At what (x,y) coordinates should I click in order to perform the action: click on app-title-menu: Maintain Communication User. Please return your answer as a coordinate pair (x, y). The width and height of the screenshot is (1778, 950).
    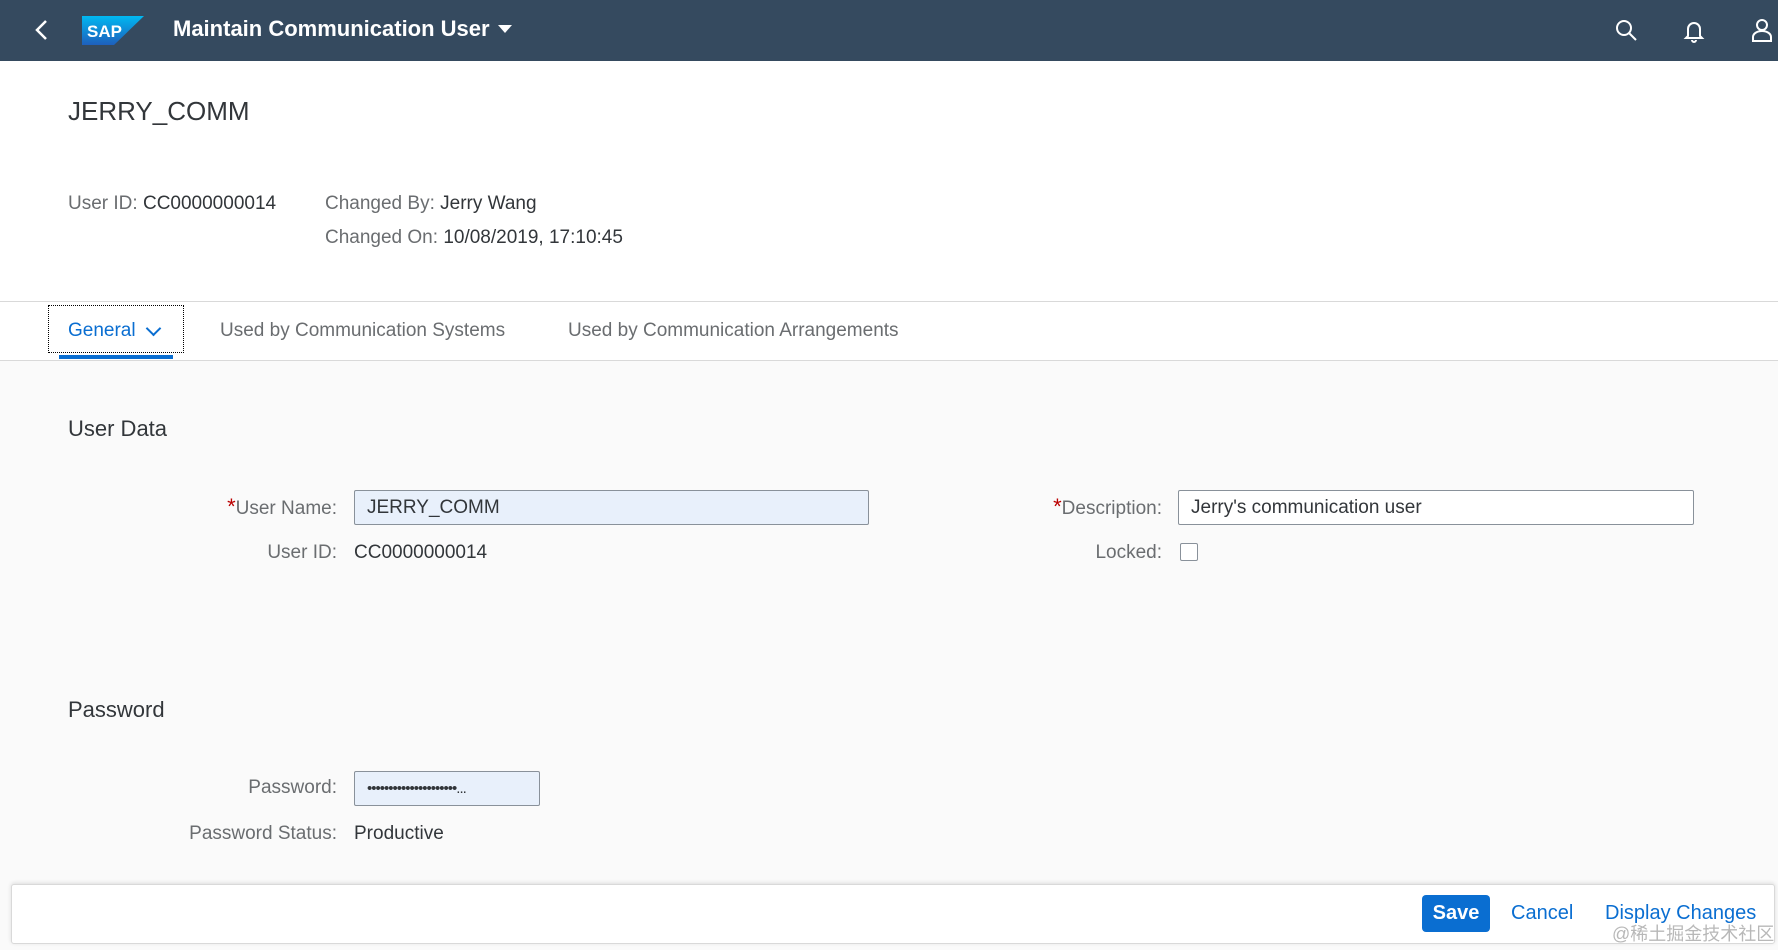
    Looking at the image, I should click on (342, 29).